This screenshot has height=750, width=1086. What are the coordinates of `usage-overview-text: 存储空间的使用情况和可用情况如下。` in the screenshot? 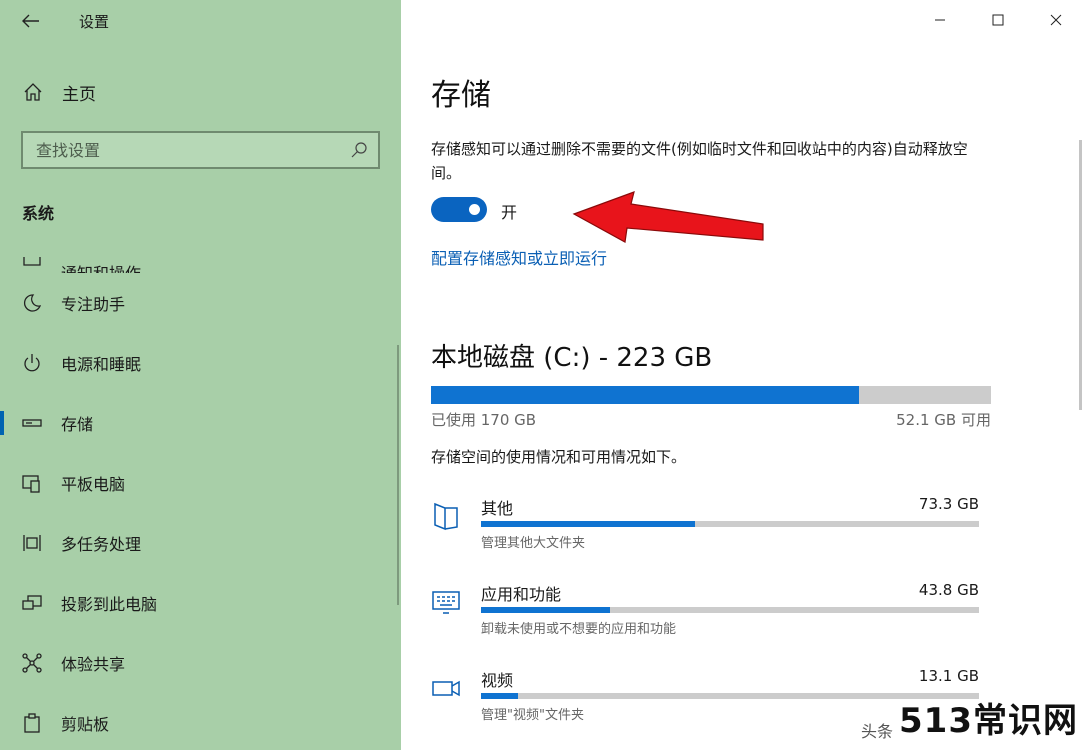 It's located at (559, 457).